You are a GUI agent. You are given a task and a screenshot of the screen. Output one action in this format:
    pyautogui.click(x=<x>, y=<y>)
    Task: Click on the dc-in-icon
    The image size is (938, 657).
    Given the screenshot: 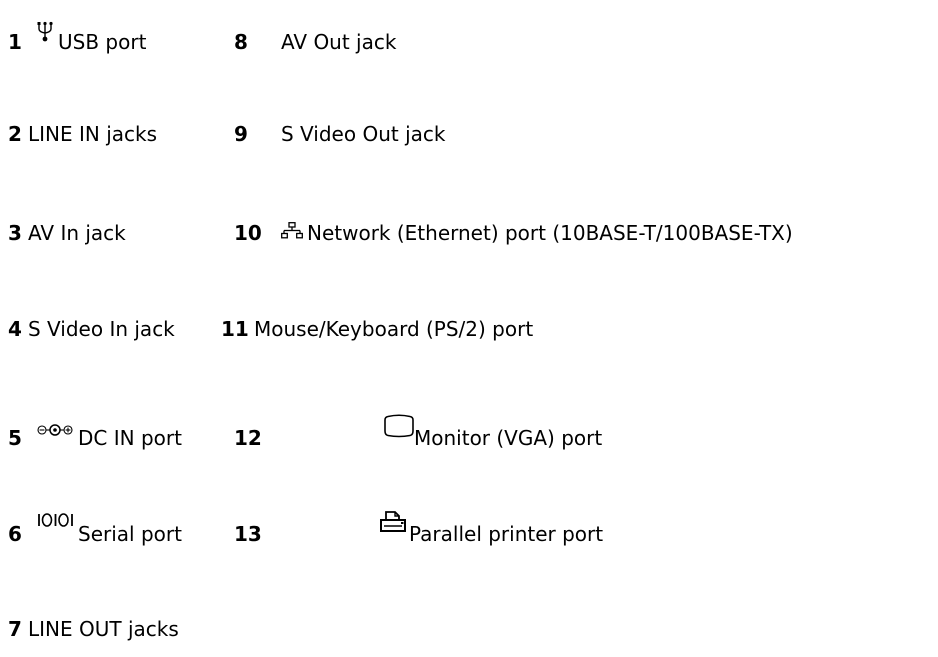 What is the action you would take?
    pyautogui.click(x=57, y=438)
    